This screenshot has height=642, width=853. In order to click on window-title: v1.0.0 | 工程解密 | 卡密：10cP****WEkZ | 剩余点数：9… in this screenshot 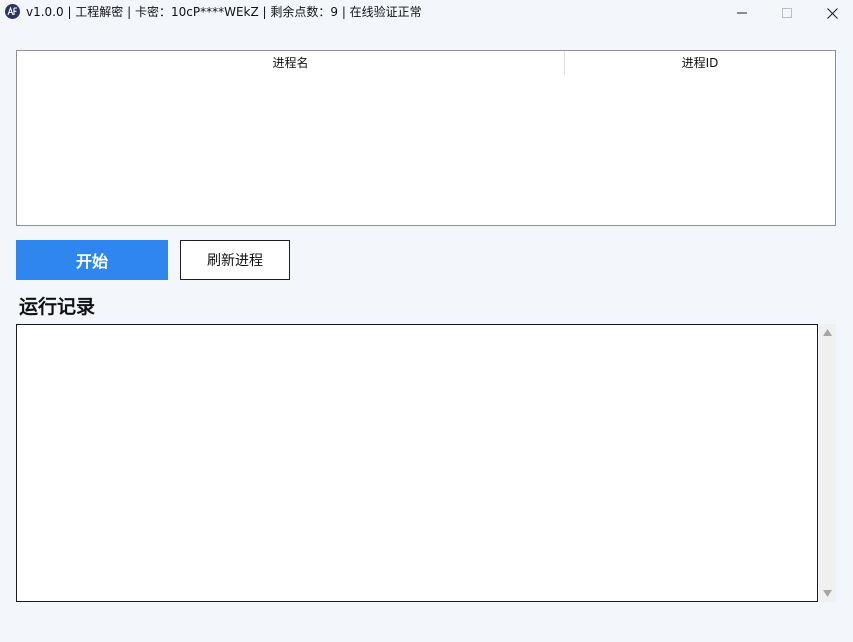, I will do `click(224, 12)`.